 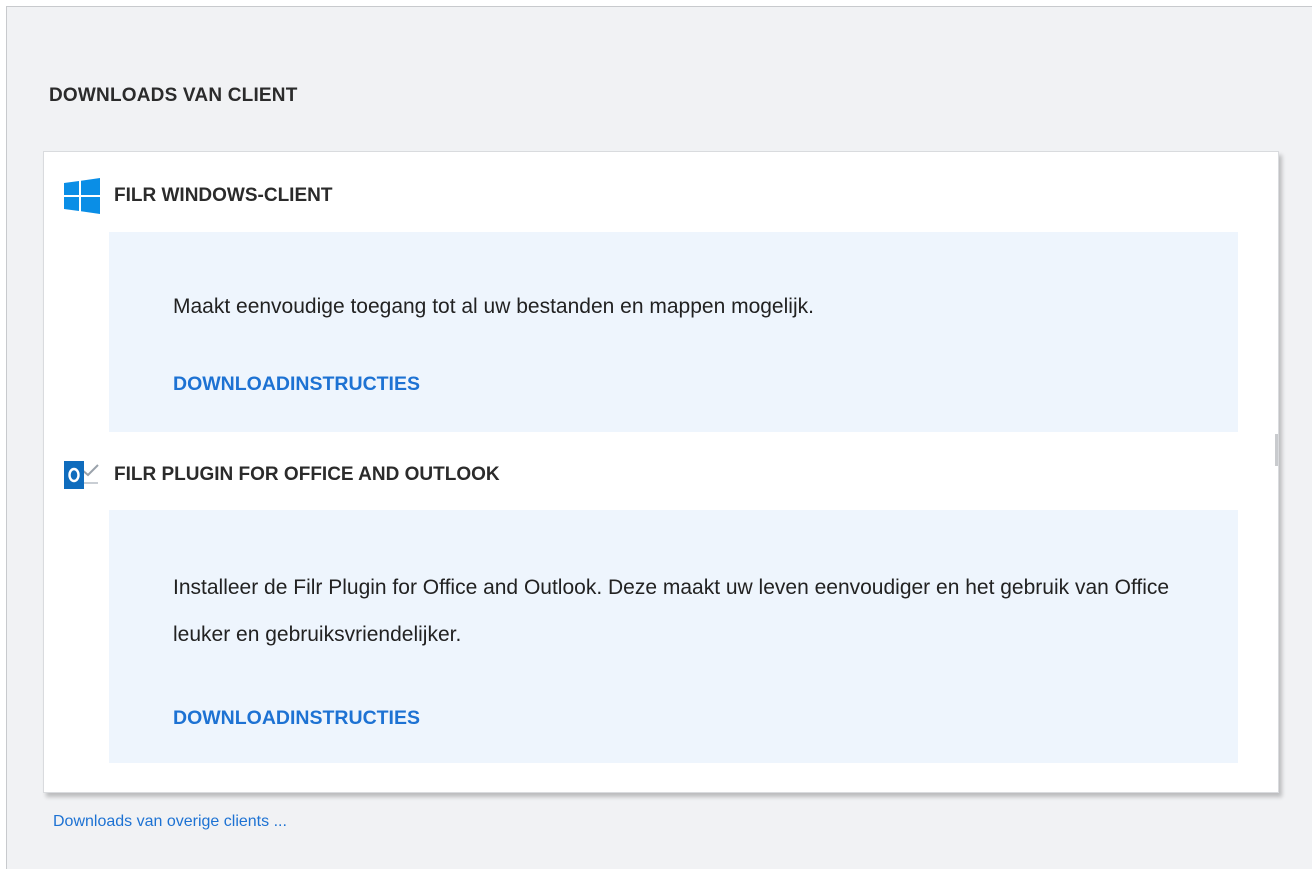 I want to click on windows-icon, so click(x=82, y=196).